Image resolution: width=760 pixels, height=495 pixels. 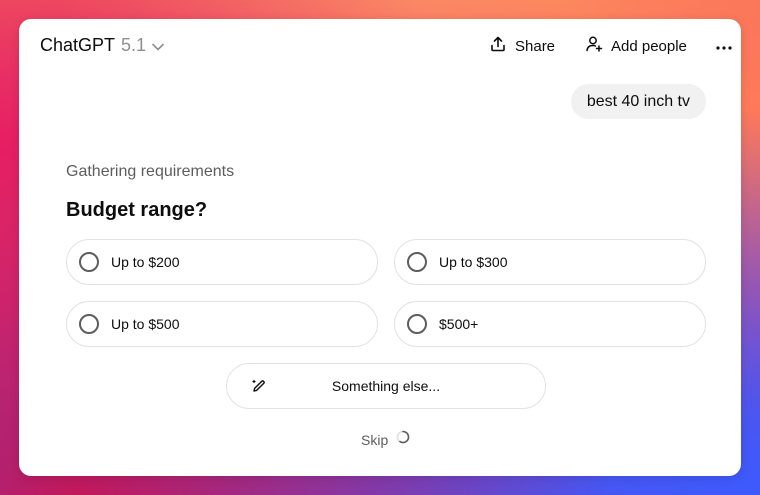 What do you see at coordinates (145, 262) in the screenshot?
I see `option-label: Up to $200` at bounding box center [145, 262].